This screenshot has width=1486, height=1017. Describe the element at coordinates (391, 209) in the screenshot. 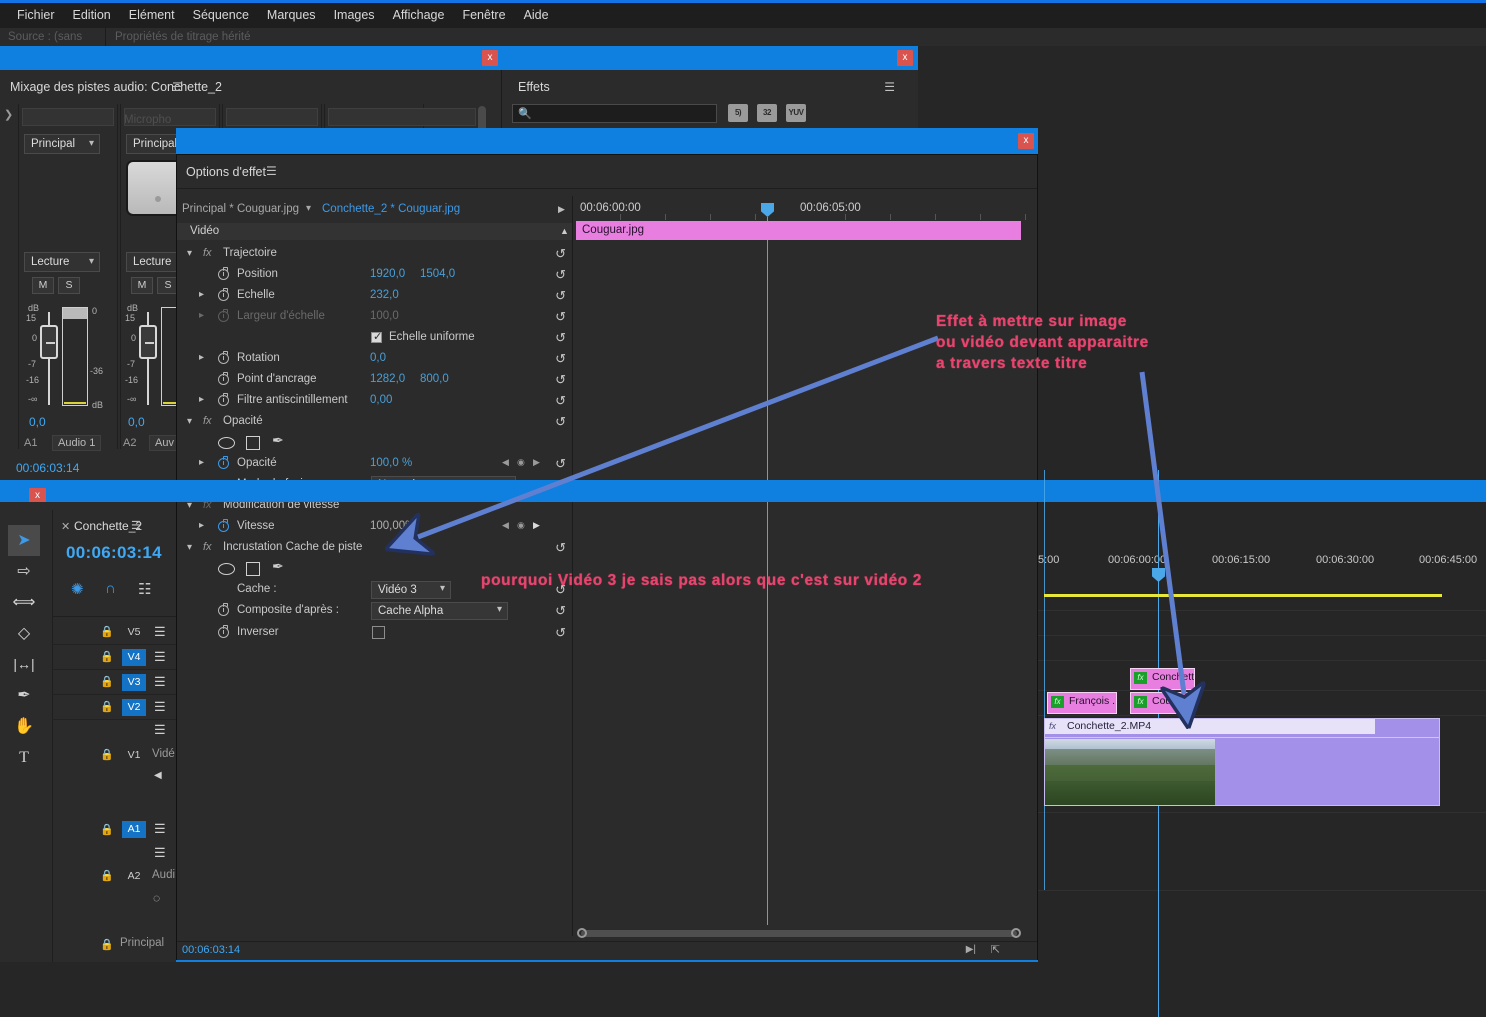

I see `effect-controls-clip-name: Conchette_2 * Couguar.jpg` at that location.